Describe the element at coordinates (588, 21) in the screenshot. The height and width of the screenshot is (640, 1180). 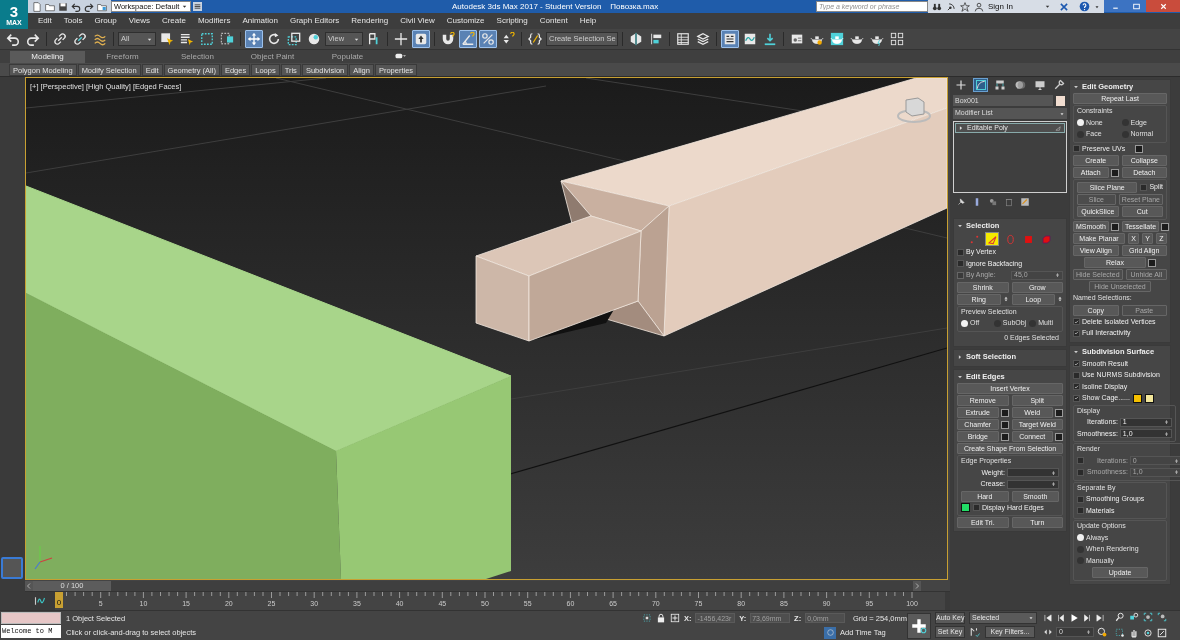
I see `menu-item: Help` at that location.